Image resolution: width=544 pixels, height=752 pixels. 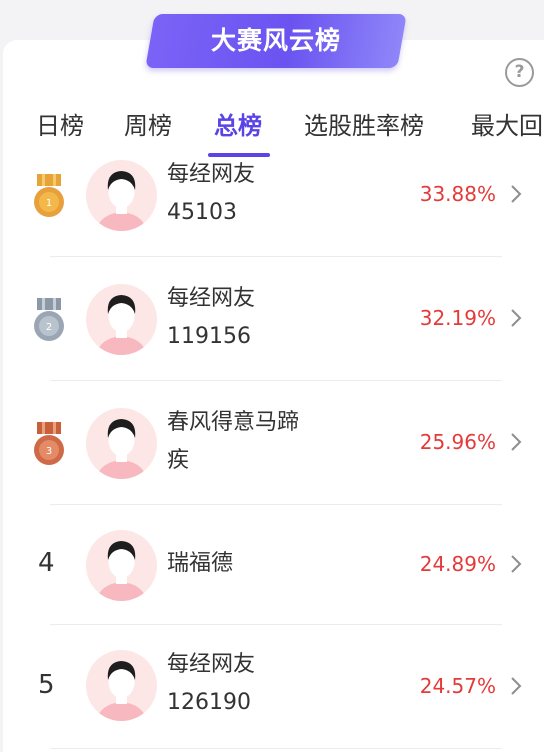 What do you see at coordinates (457, 442) in the screenshot?
I see `return-rate: 25.96%` at bounding box center [457, 442].